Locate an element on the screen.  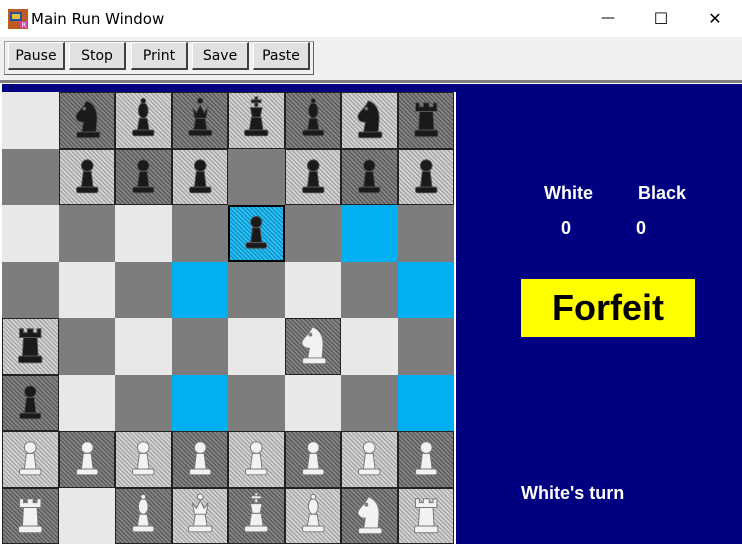
square-d3-move-target is located at coordinates (199, 402).